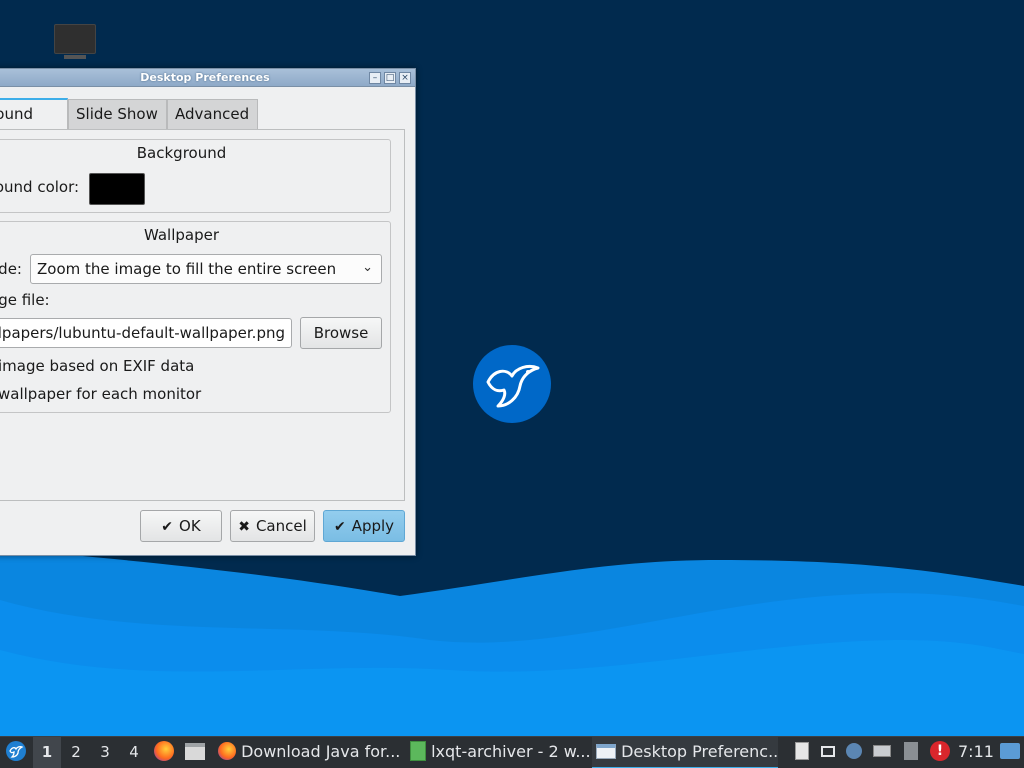 The image size is (1024, 768). What do you see at coordinates (117, 189) in the screenshot?
I see `background-color-swatch` at bounding box center [117, 189].